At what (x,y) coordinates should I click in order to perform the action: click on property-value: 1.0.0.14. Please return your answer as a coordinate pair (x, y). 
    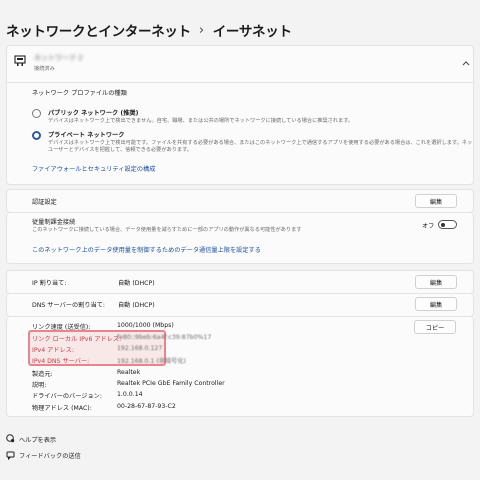
    Looking at the image, I should click on (130, 394).